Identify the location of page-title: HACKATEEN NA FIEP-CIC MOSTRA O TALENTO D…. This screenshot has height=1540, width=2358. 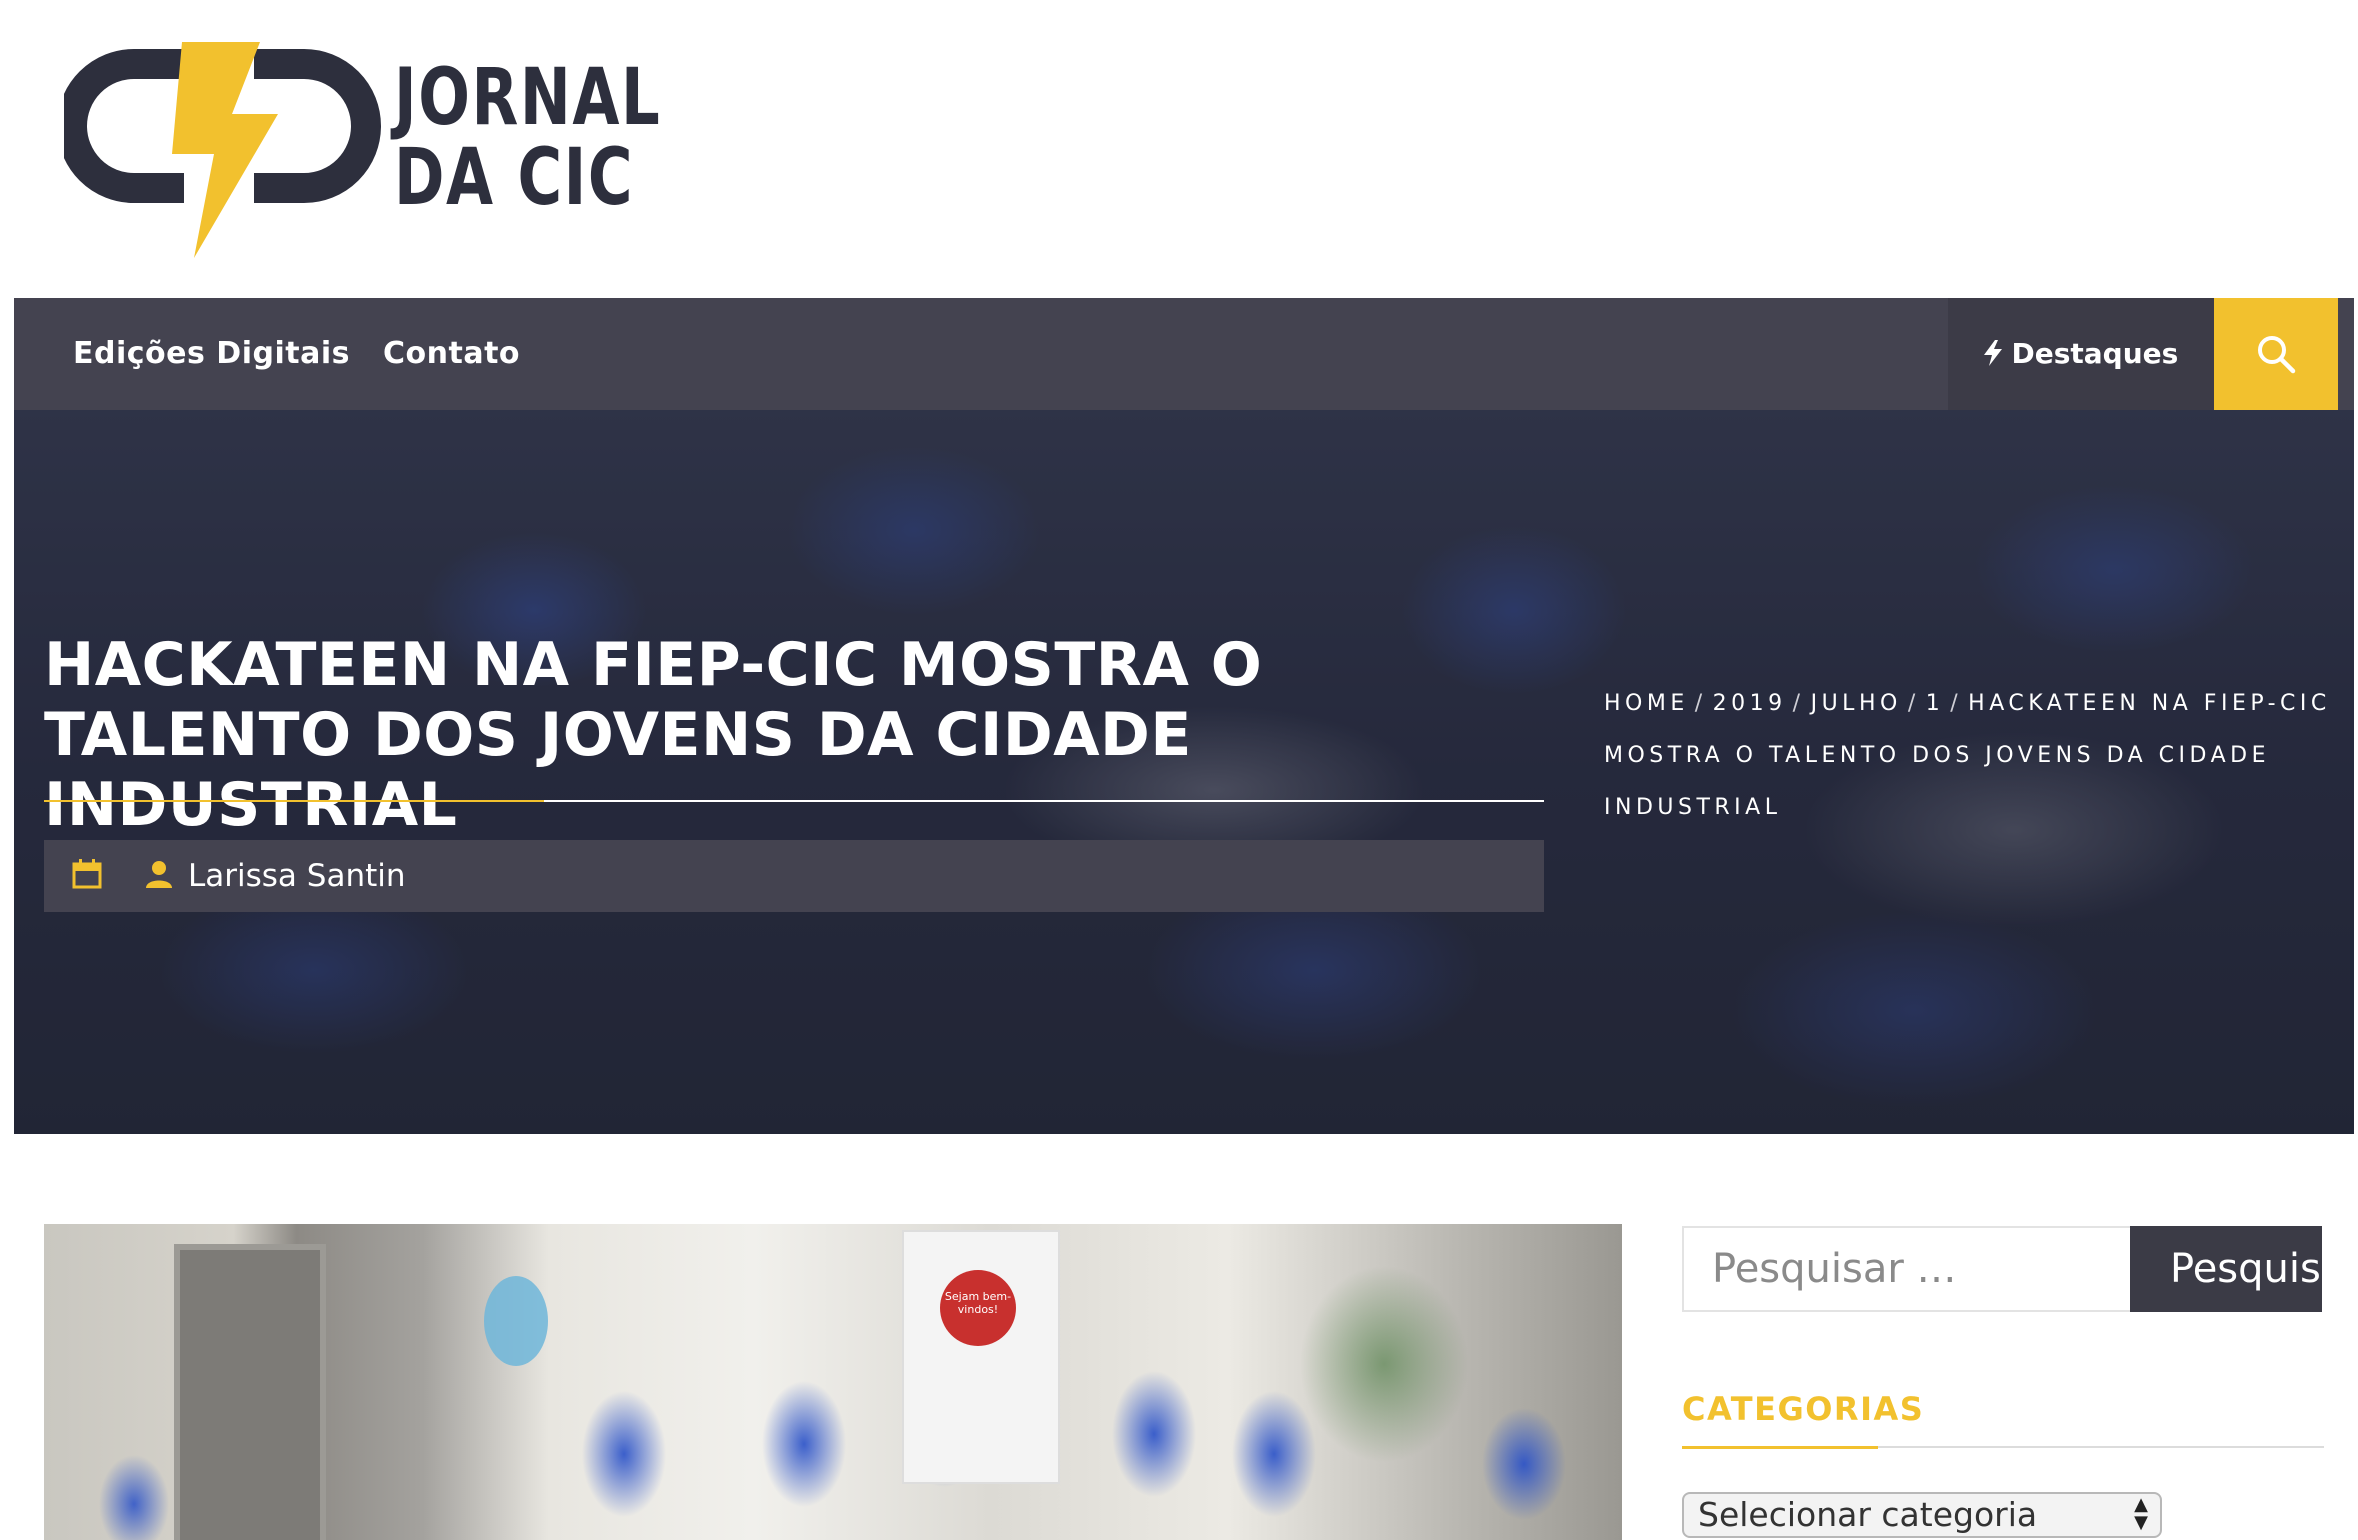
(653, 735).